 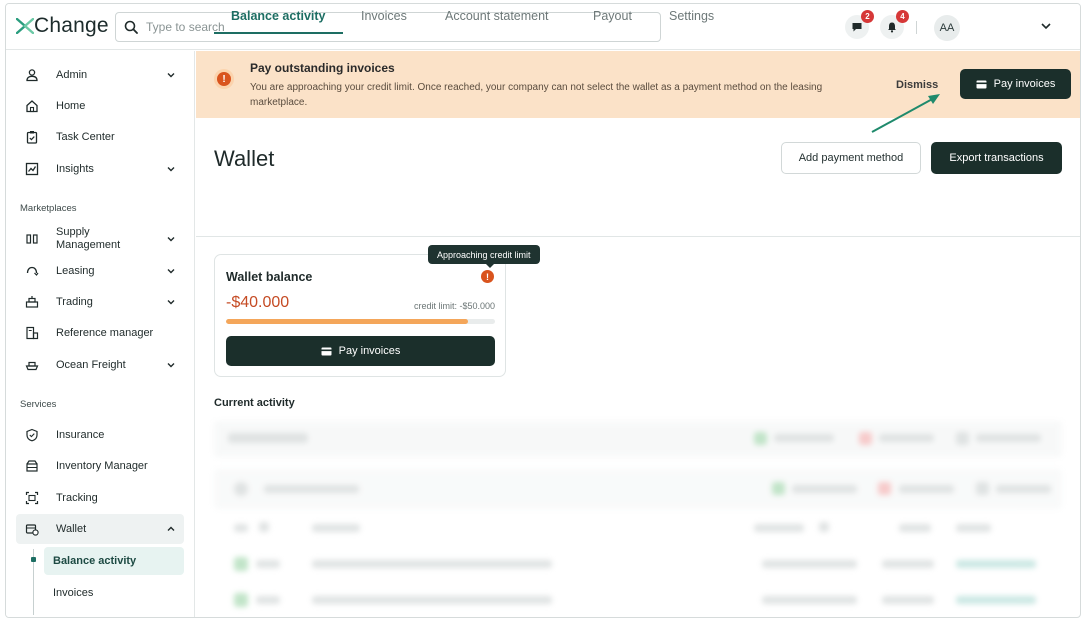 What do you see at coordinates (32, 466) in the screenshot?
I see `inventory-icon` at bounding box center [32, 466].